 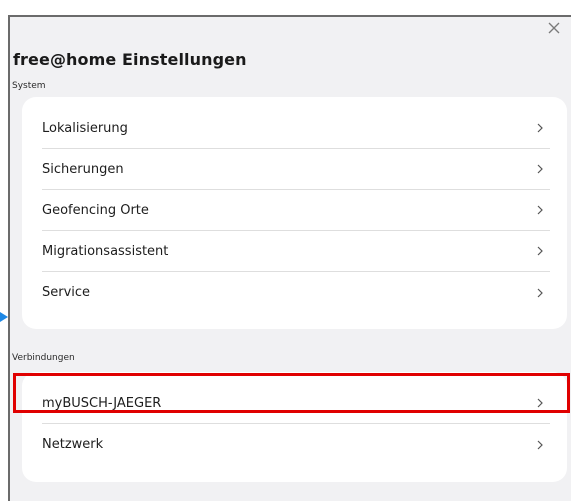 What do you see at coordinates (83, 169) in the screenshot?
I see `settings-item-label: Sicherungen` at bounding box center [83, 169].